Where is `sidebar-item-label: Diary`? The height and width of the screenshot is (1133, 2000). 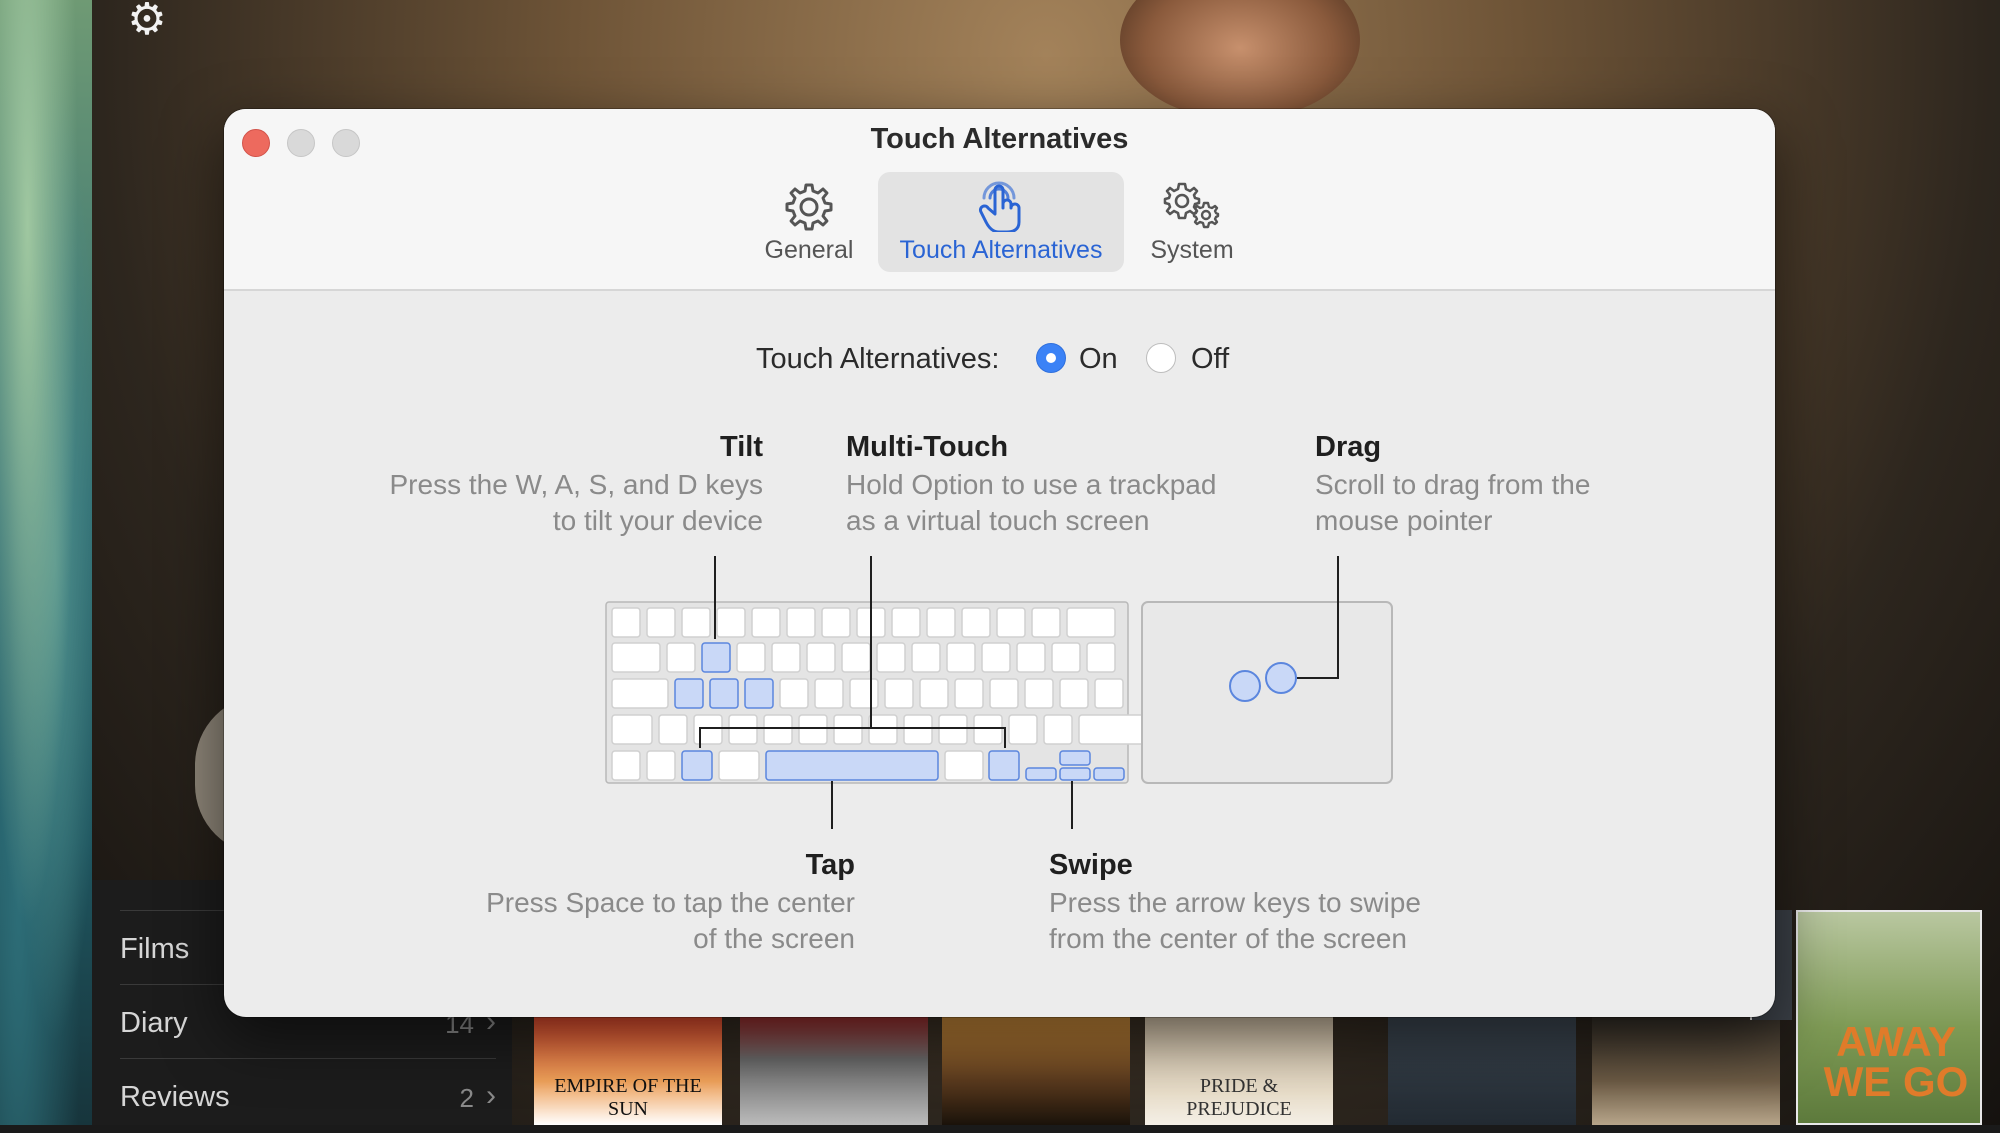
sidebar-item-label: Diary is located at coordinates (154, 1023).